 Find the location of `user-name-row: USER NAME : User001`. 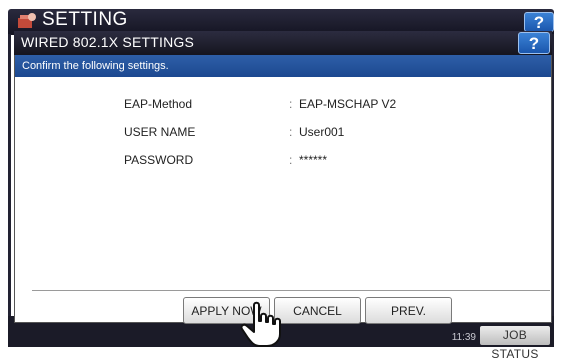

user-name-row: USER NAME : User001 is located at coordinates (281, 133).